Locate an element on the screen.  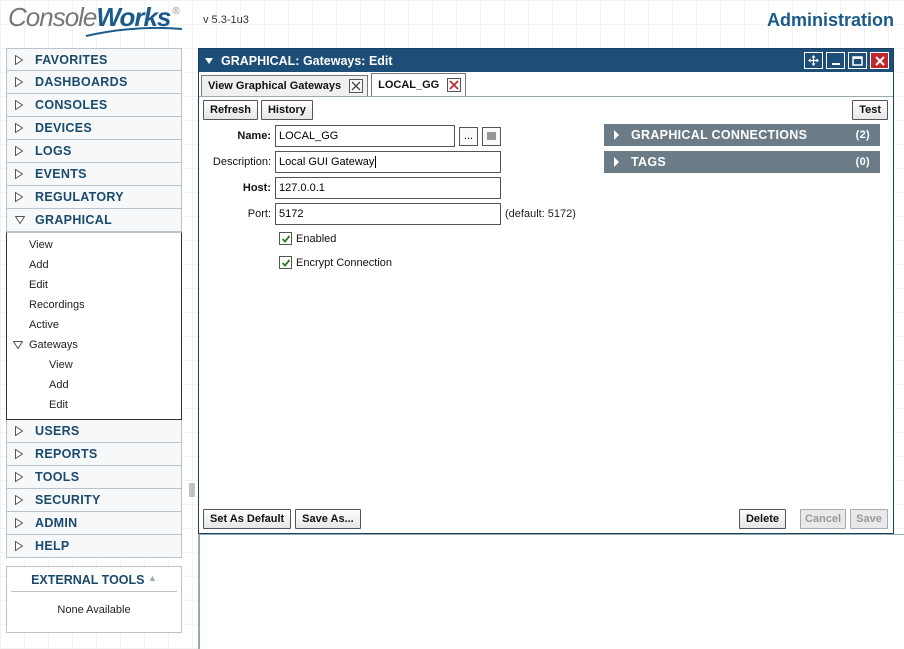
sidebar-resize-handle-icon is located at coordinates (192, 490).